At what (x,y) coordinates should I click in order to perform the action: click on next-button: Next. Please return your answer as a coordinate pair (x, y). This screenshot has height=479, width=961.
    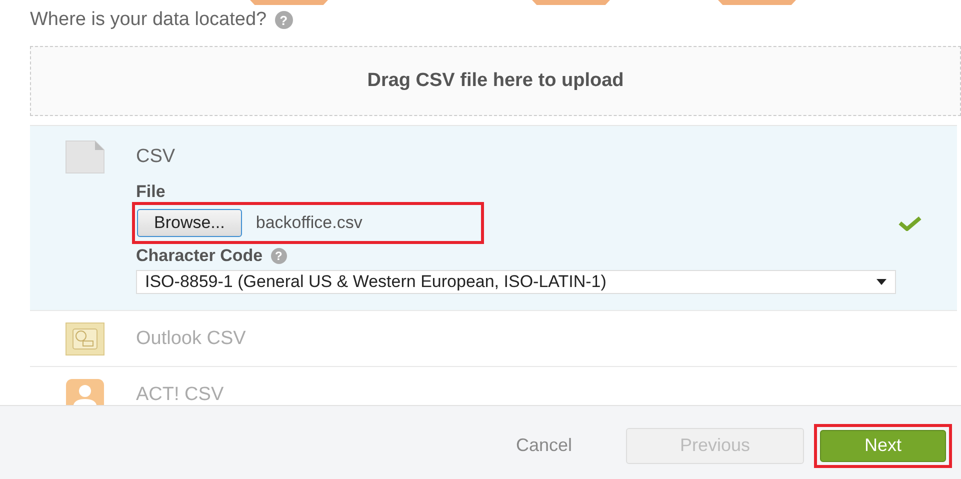
    Looking at the image, I should click on (883, 446).